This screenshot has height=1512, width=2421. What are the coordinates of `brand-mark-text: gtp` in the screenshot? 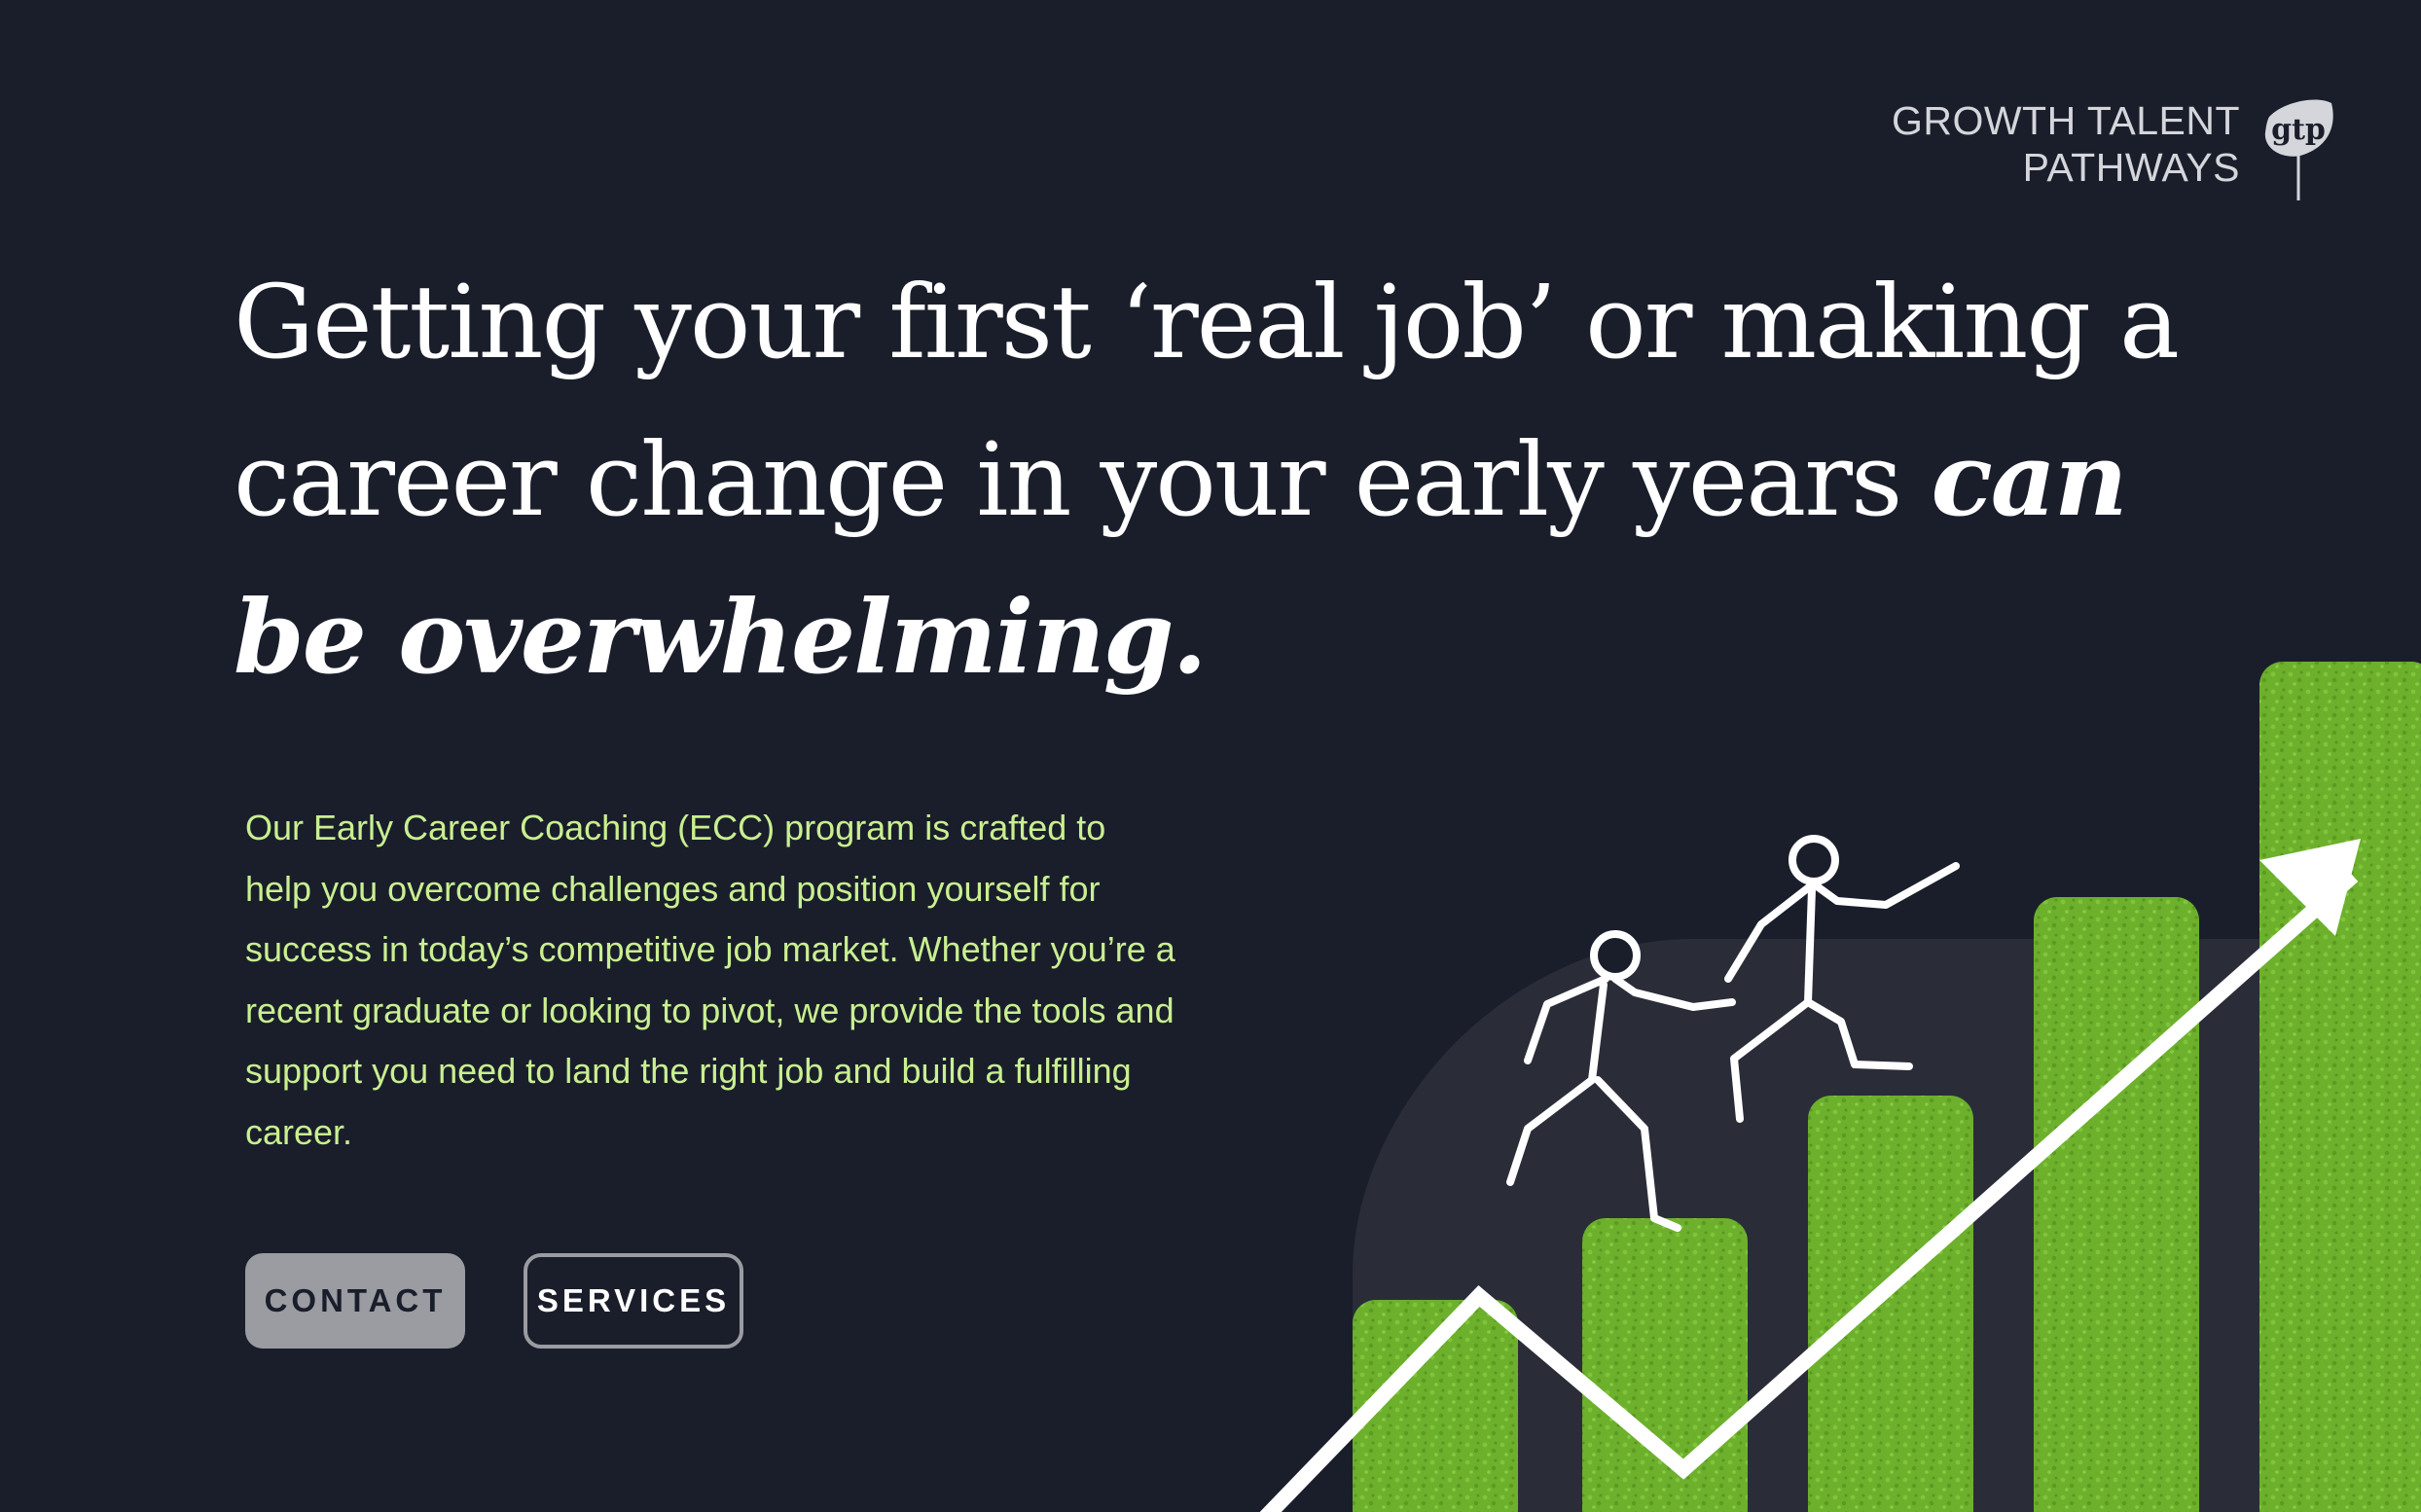 It's located at (2299, 130).